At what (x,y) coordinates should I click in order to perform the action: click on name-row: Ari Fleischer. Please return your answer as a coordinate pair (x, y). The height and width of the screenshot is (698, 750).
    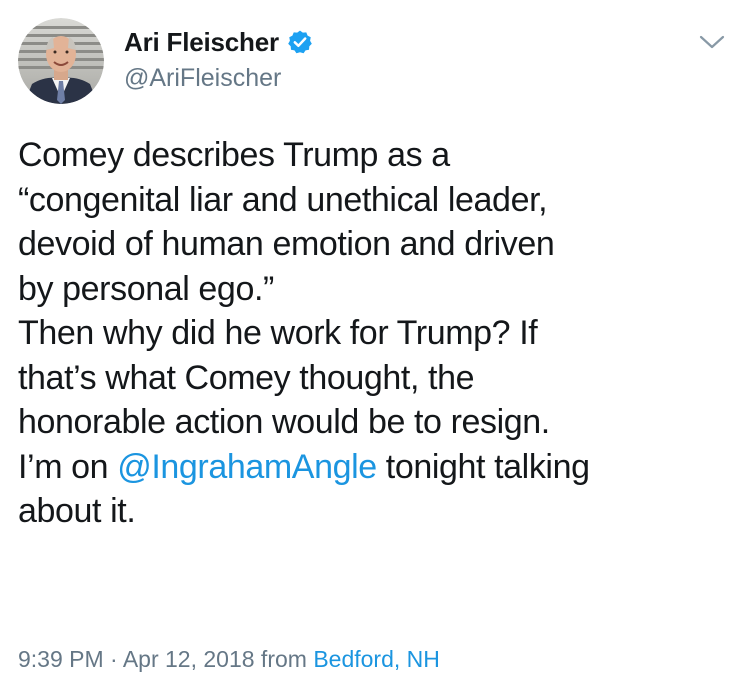
    Looking at the image, I should click on (218, 42).